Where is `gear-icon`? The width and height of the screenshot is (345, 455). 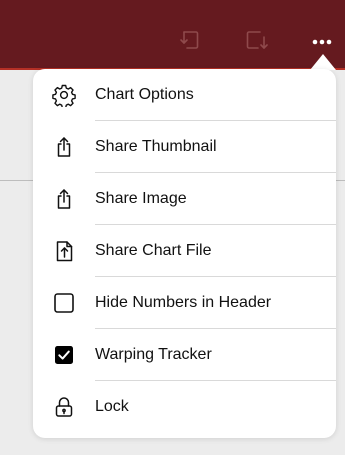 gear-icon is located at coordinates (64, 95).